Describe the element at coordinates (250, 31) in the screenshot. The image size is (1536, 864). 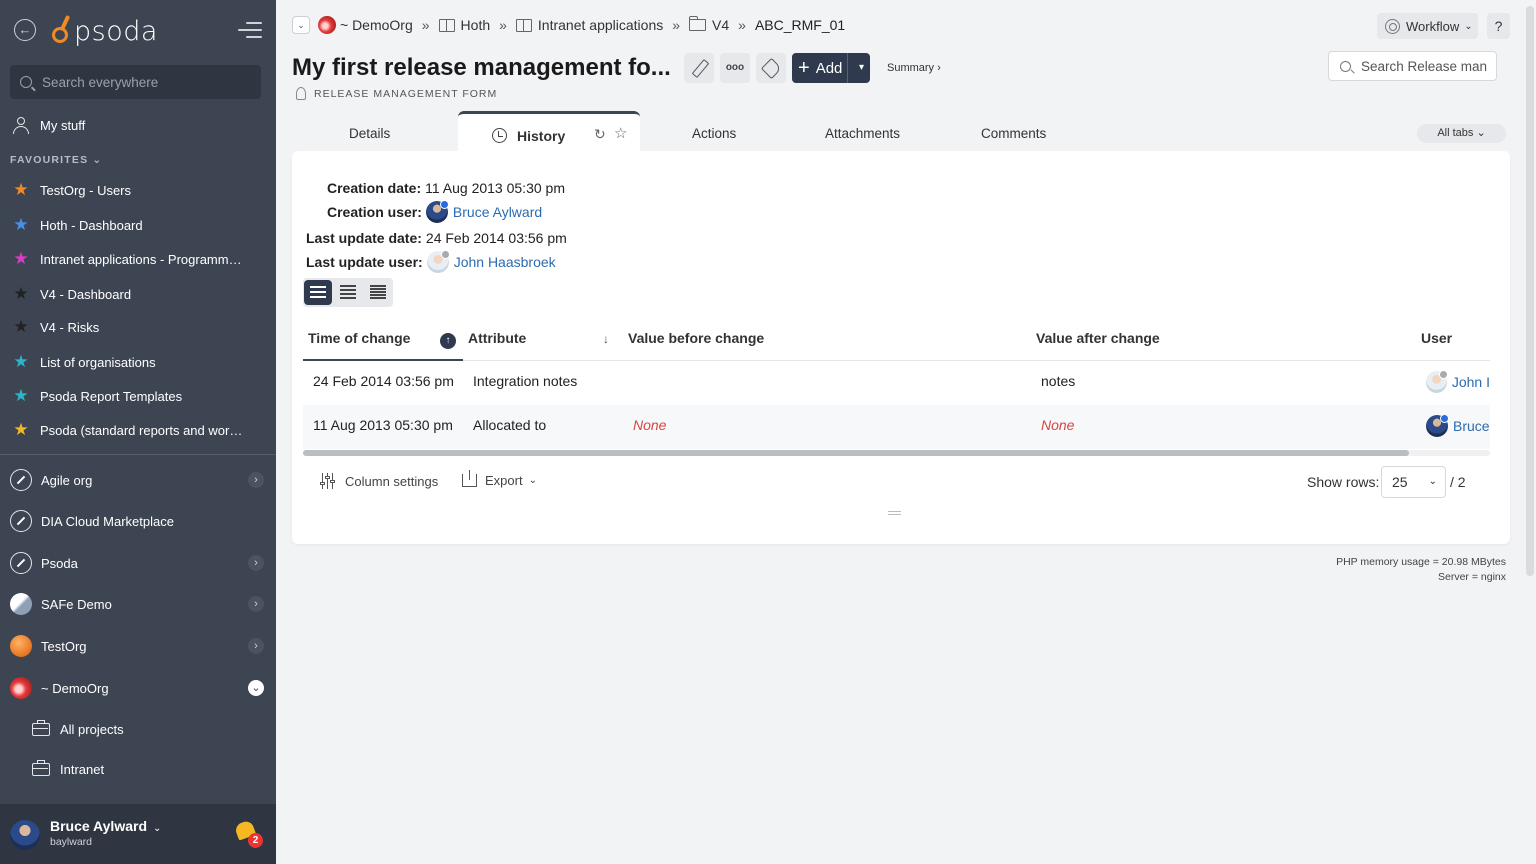
I see `collapse-sidebar-icon` at that location.